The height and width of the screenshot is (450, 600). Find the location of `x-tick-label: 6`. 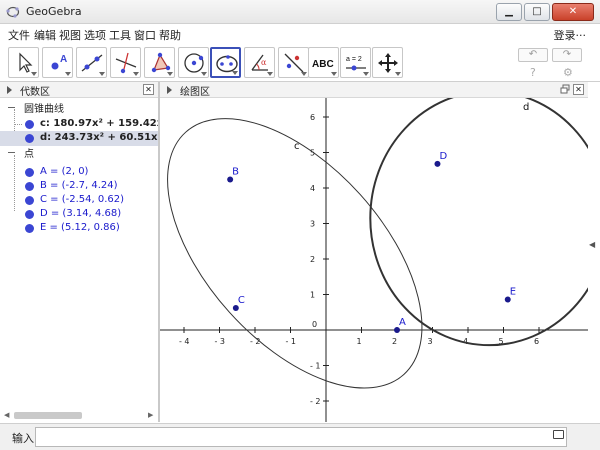

x-tick-label: 6 is located at coordinates (536, 341).